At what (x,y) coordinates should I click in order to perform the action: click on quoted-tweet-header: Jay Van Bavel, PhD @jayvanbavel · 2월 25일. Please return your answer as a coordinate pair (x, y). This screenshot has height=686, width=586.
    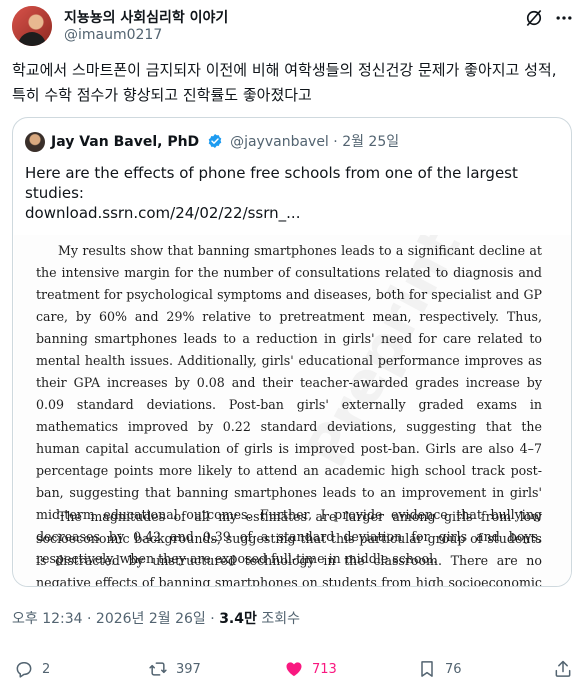
    Looking at the image, I should click on (225, 142).